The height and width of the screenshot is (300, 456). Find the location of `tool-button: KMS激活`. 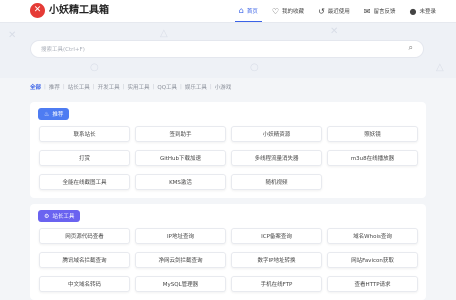

tool-button: KMS激活 is located at coordinates (180, 182).